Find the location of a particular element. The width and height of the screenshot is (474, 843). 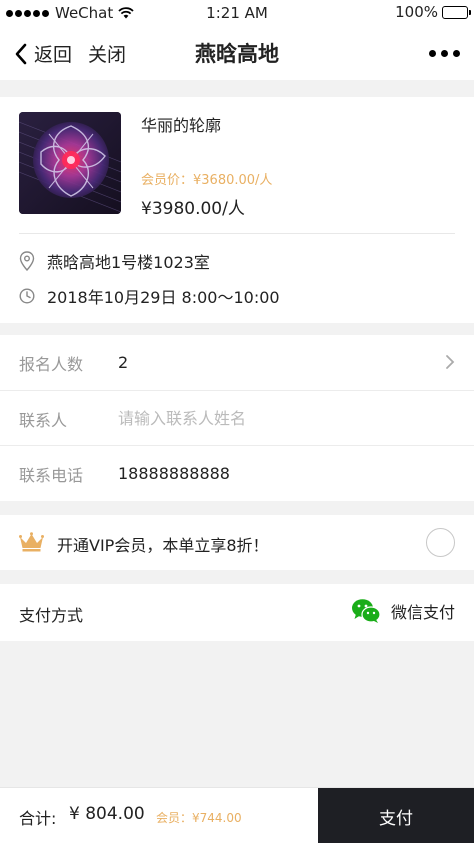

attendee-count-label: 报名人数 is located at coordinates (51, 364).